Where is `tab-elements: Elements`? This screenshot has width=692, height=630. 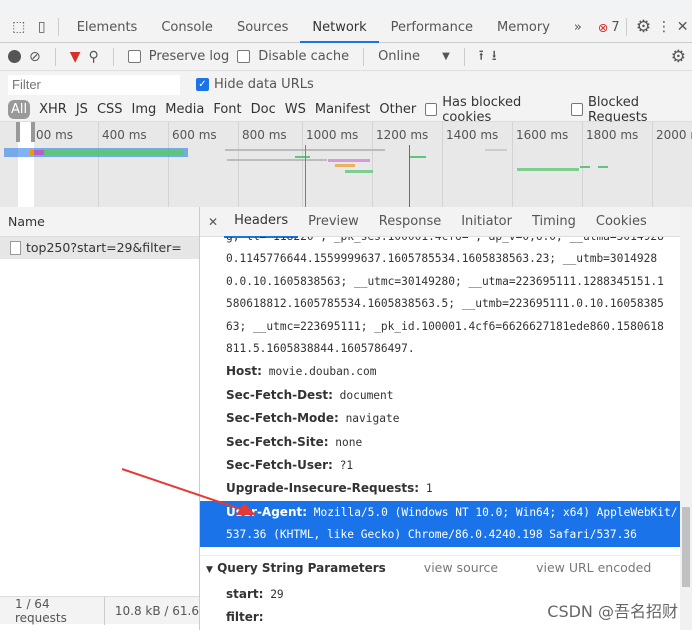 tab-elements: Elements is located at coordinates (107, 27).